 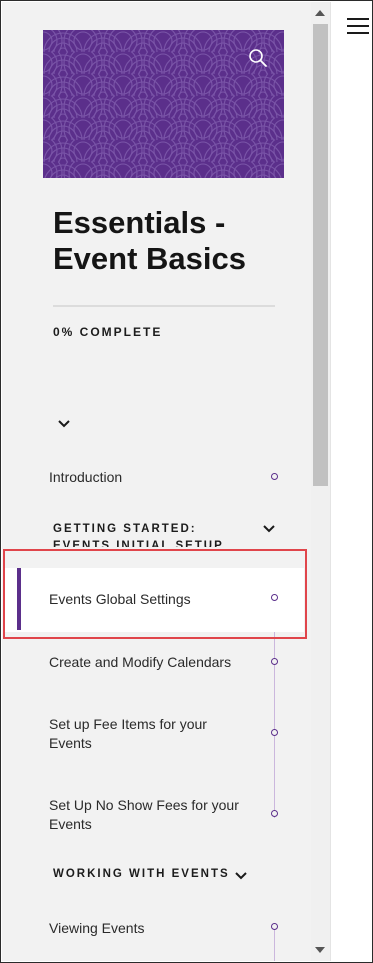 I want to click on scrollbar-thumb, so click(x=320, y=255).